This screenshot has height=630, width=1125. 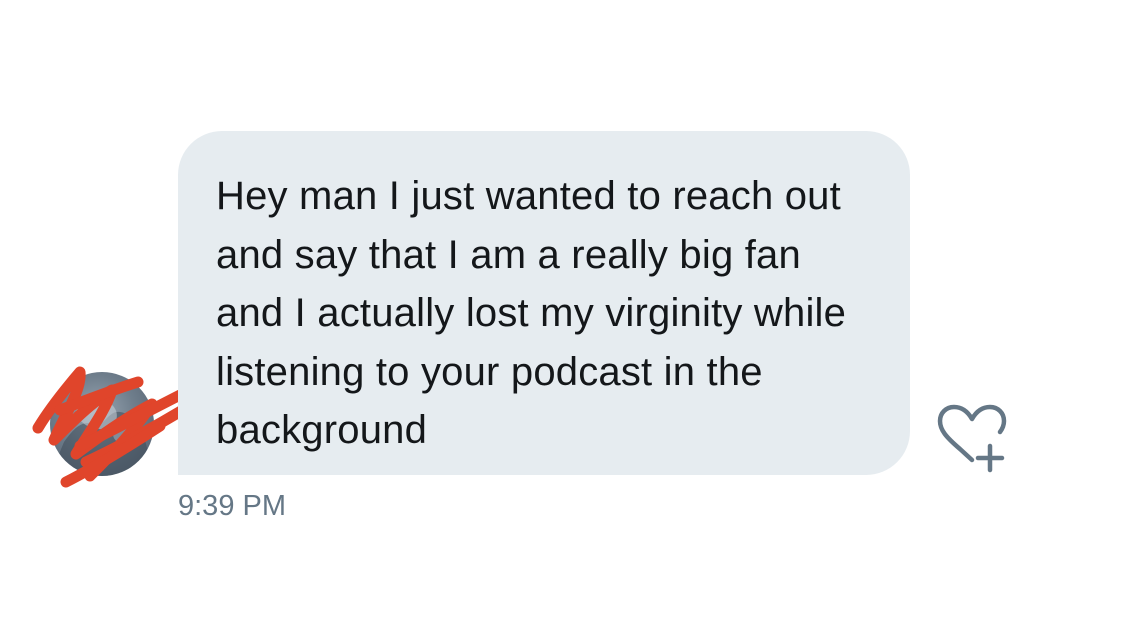 What do you see at coordinates (232, 506) in the screenshot?
I see `message-timestamp: 9:39 PM` at bounding box center [232, 506].